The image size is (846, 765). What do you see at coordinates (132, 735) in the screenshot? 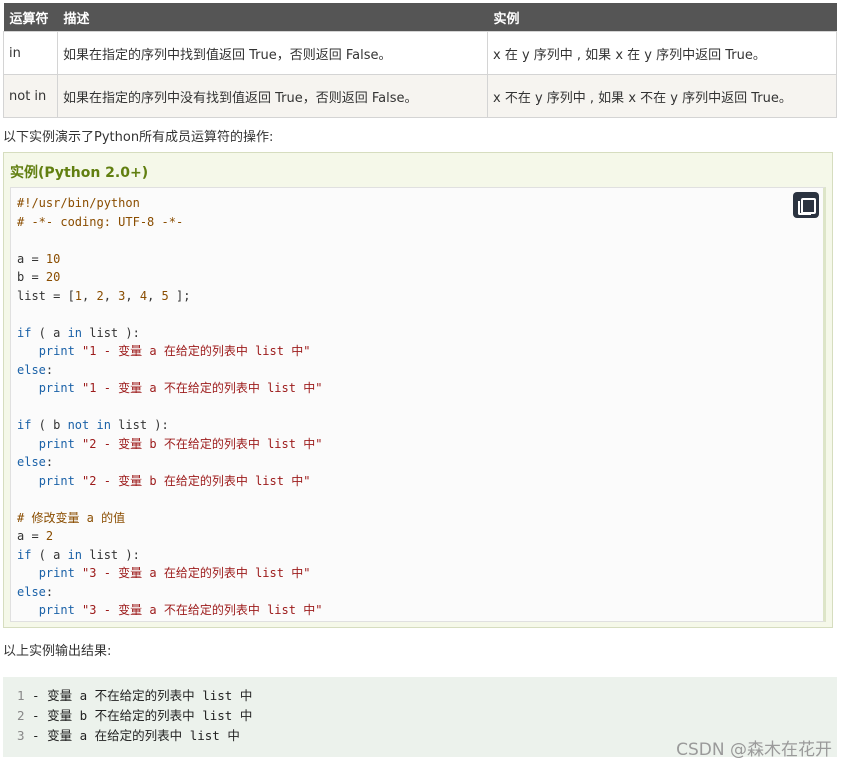
I see `output-text: - 变量 a 在给定的列表中 list 中` at bounding box center [132, 735].